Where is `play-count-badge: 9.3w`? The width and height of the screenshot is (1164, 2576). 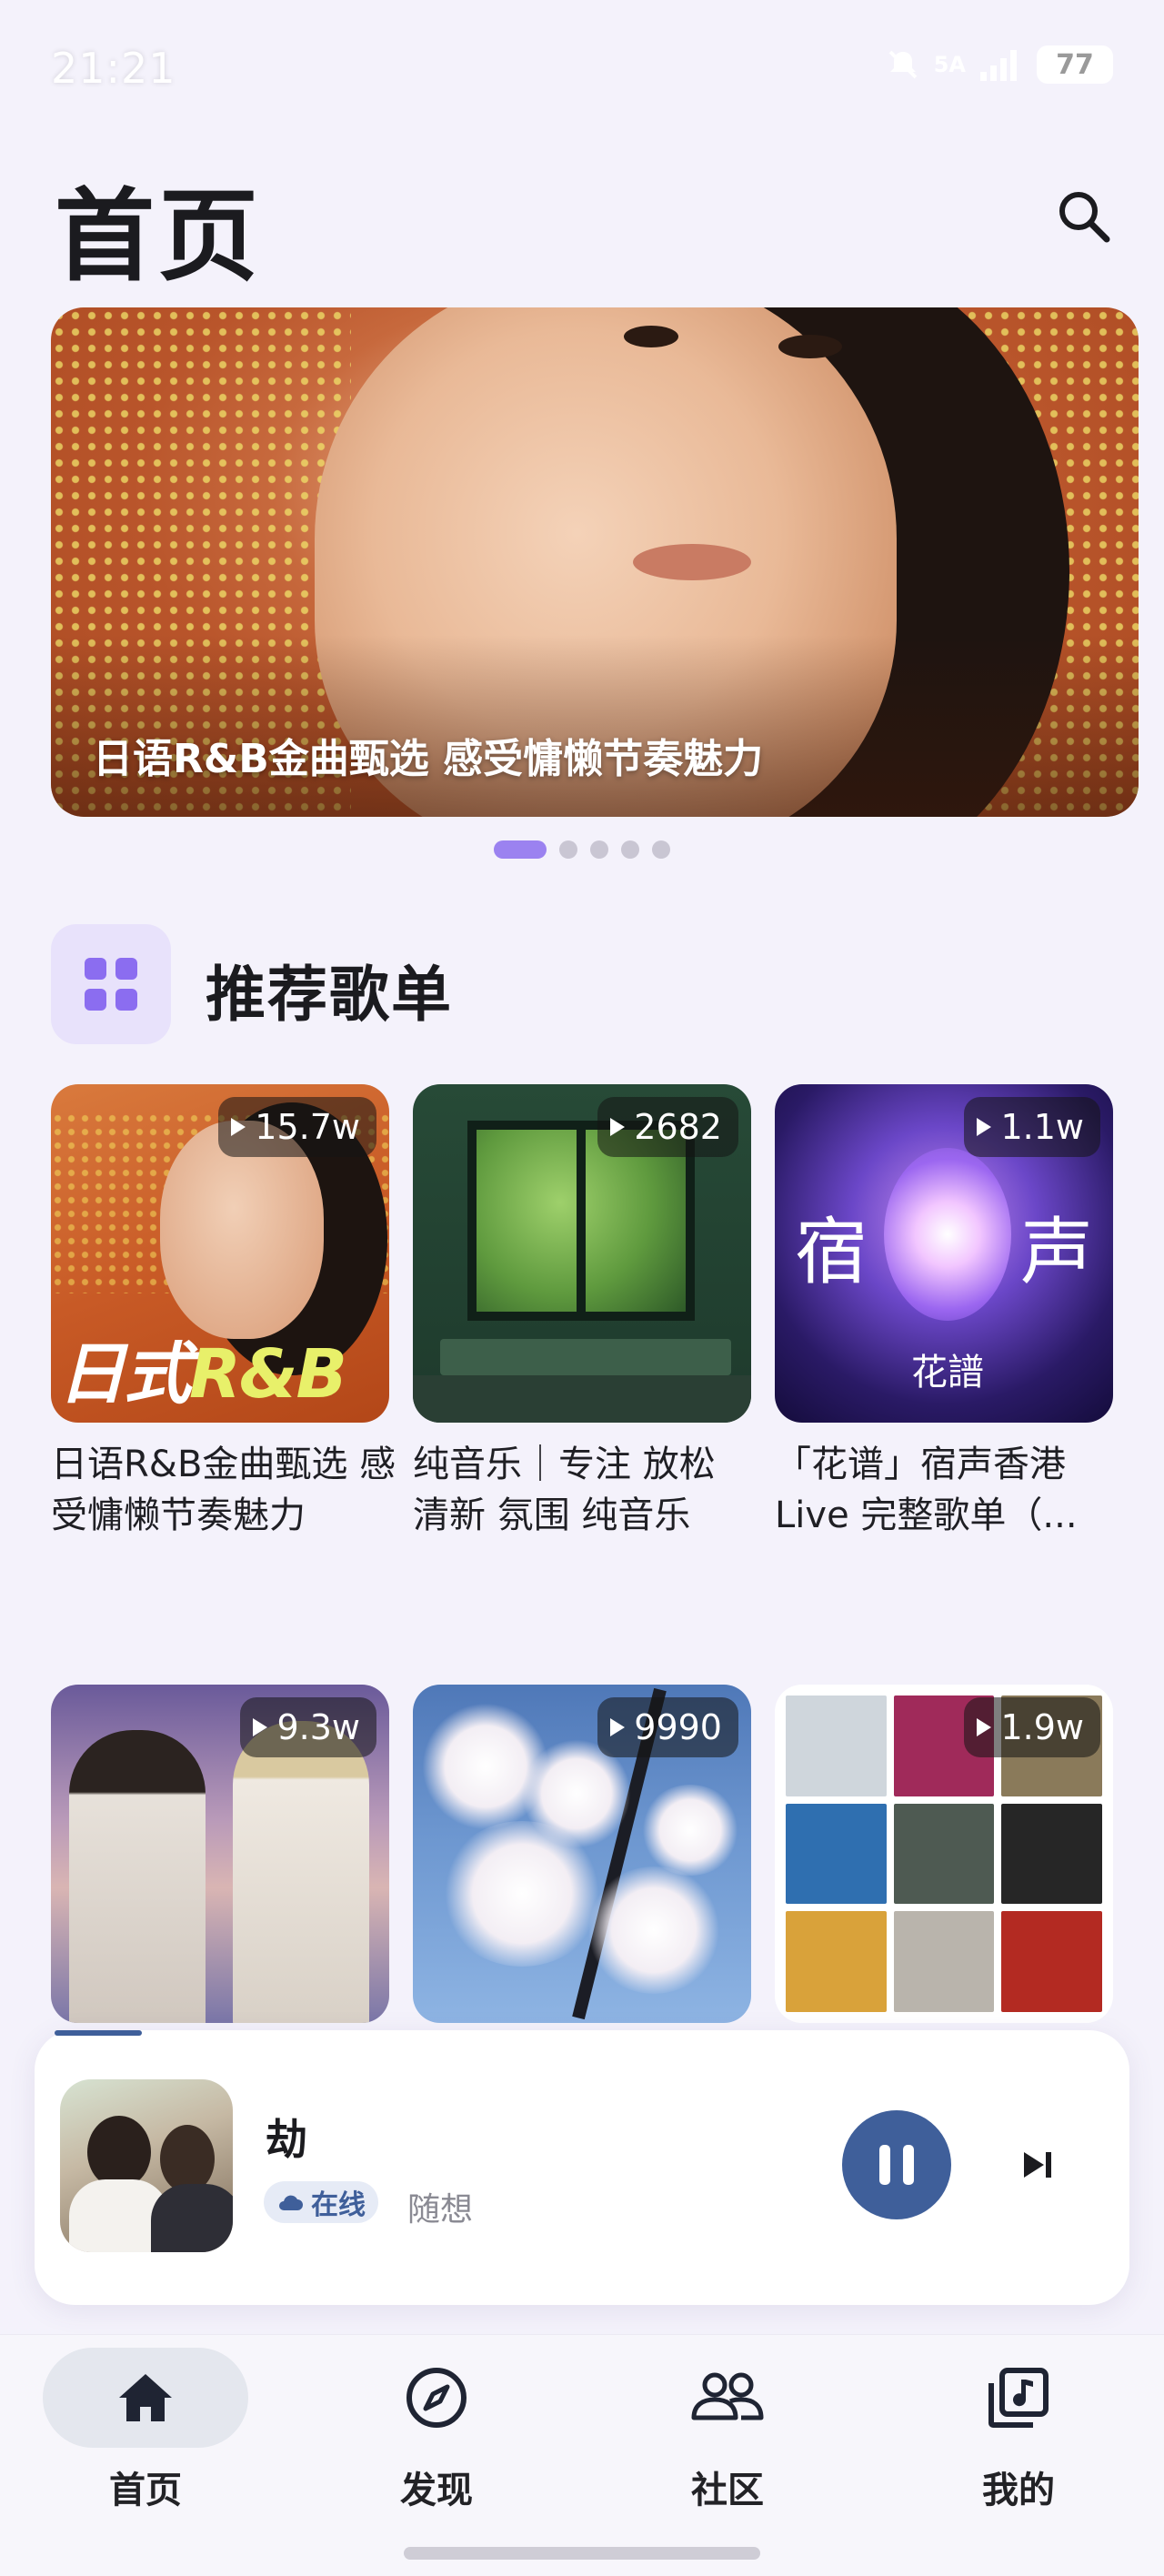 play-count-badge: 9.3w is located at coordinates (308, 1727).